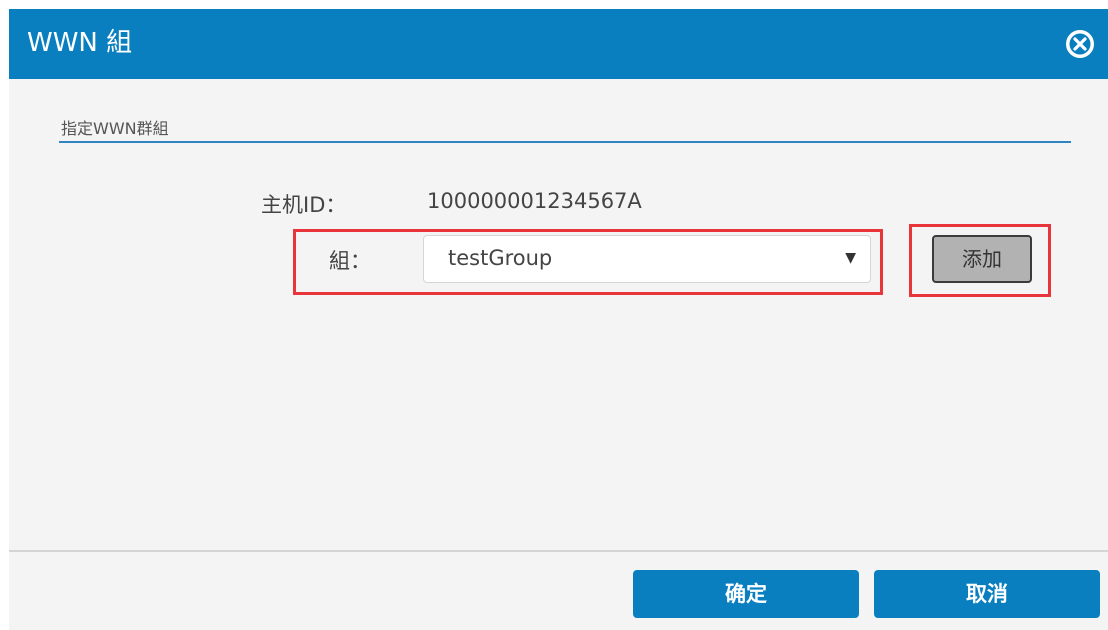 The image size is (1108, 630). I want to click on footer-divider, so click(558, 551).